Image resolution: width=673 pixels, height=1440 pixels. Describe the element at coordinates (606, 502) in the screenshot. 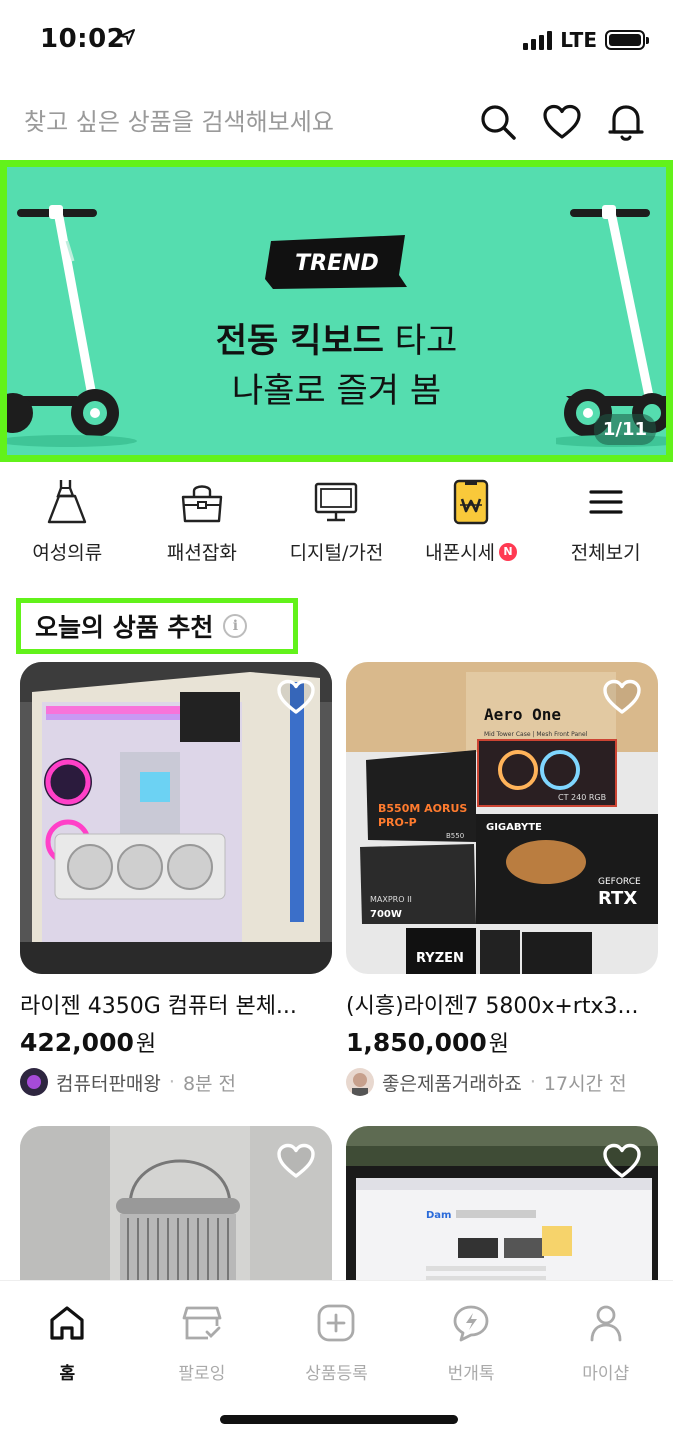

I see `menu-icon` at that location.